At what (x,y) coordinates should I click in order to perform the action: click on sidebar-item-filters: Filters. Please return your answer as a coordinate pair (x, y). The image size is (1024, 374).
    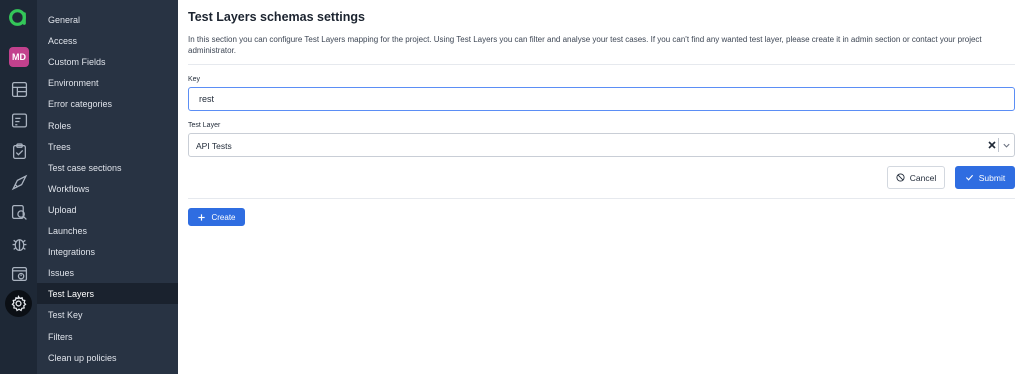
    Looking at the image, I should click on (107, 336).